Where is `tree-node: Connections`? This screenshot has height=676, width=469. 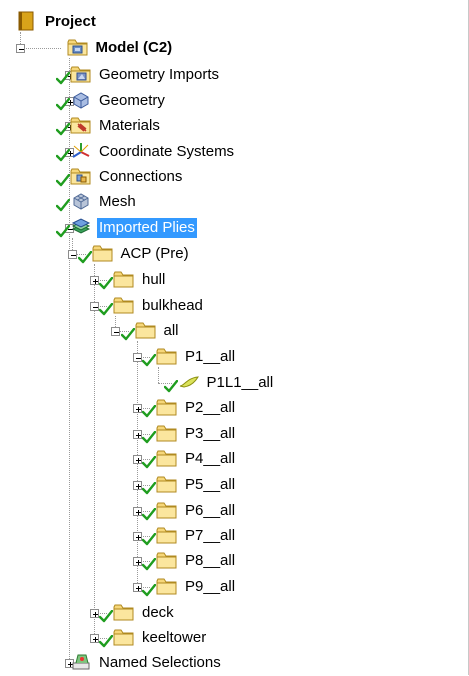 tree-node: Connections is located at coordinates (119, 177).